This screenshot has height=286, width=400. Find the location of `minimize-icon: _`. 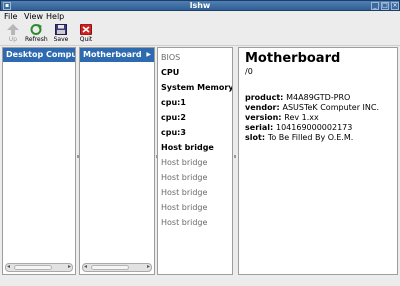

minimize-icon: _ is located at coordinates (375, 6).